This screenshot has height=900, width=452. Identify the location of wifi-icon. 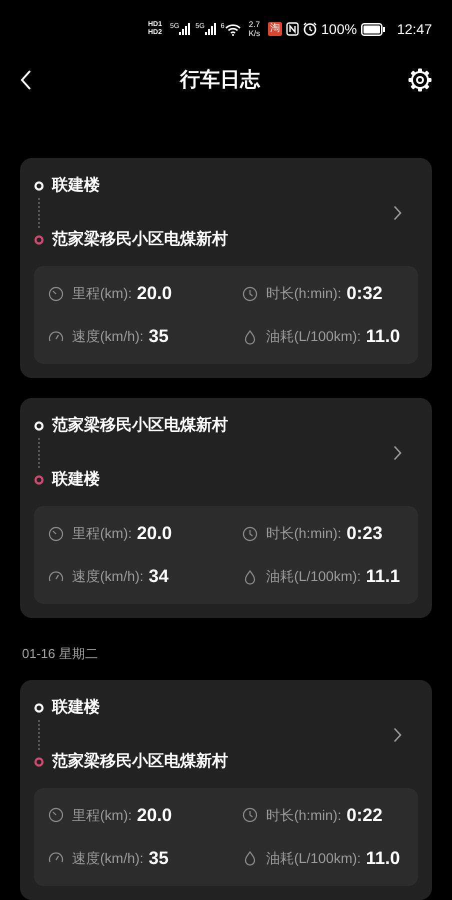
(232, 29).